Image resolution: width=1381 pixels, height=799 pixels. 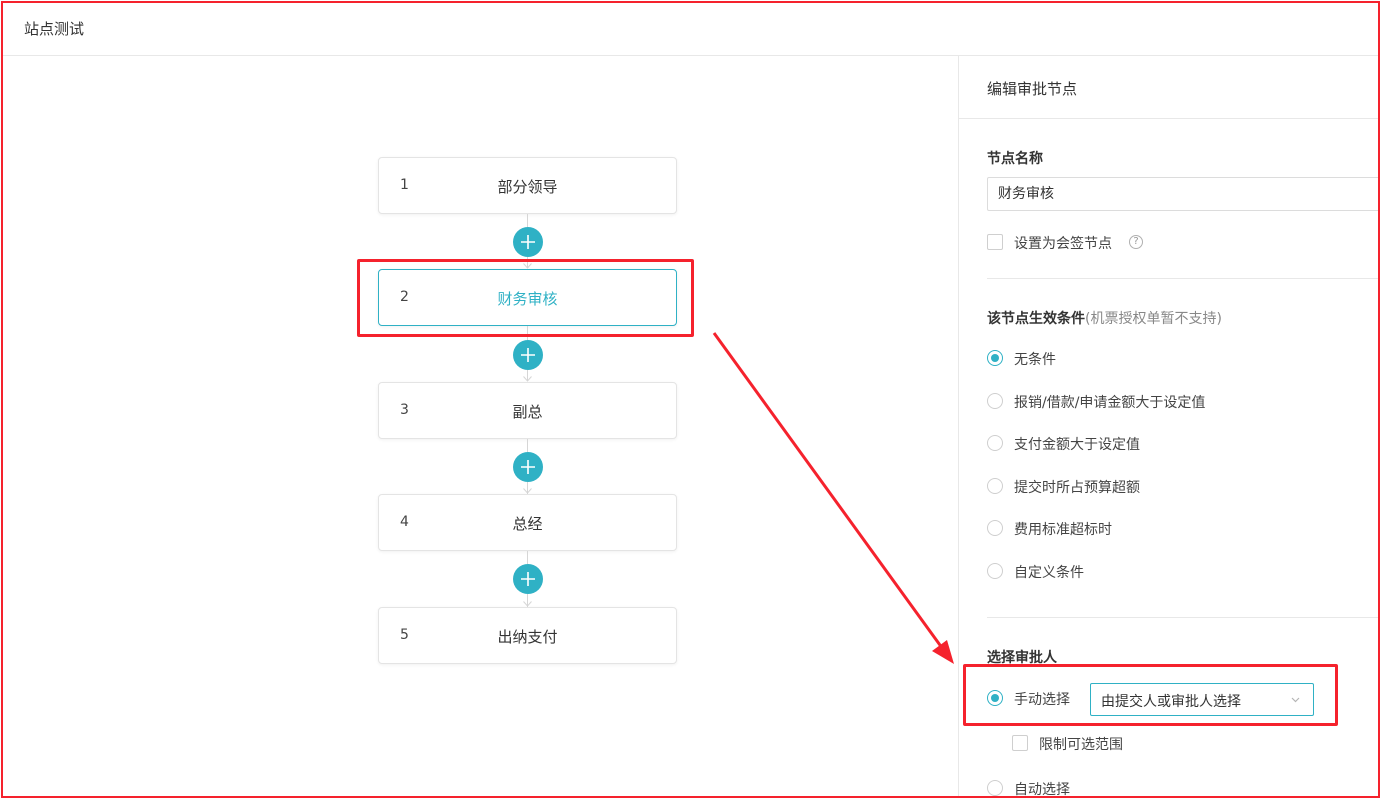 What do you see at coordinates (995, 358) in the screenshot?
I see `condition-radio-none` at bounding box center [995, 358].